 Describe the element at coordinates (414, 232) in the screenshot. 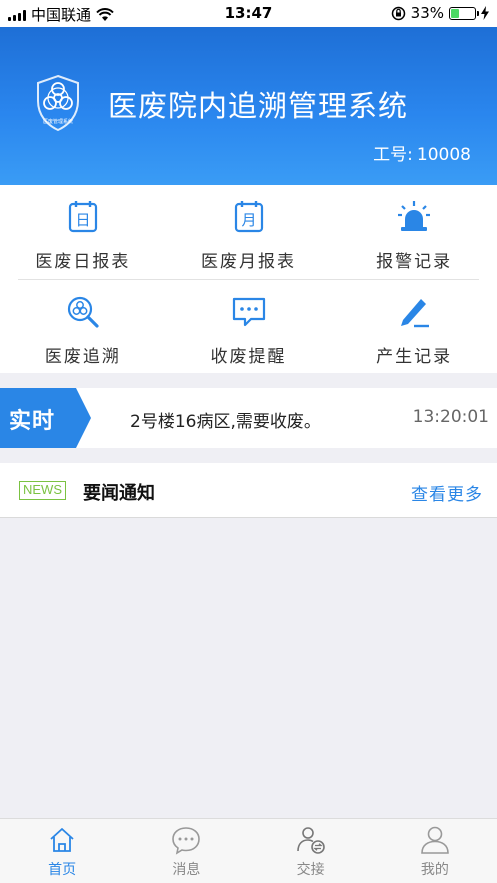

I see `menu-item-alarm-record: 报警记录` at that location.